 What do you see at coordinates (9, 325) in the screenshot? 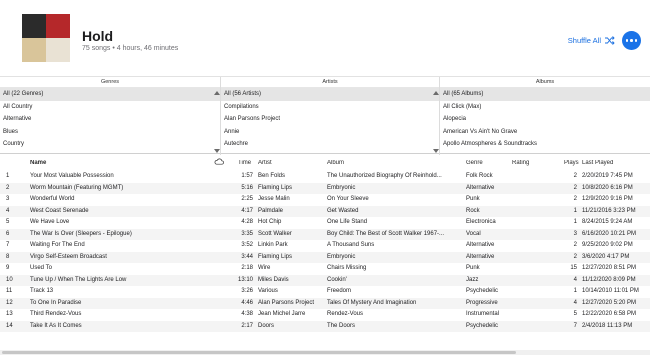
I see `track-number: 14` at bounding box center [9, 325].